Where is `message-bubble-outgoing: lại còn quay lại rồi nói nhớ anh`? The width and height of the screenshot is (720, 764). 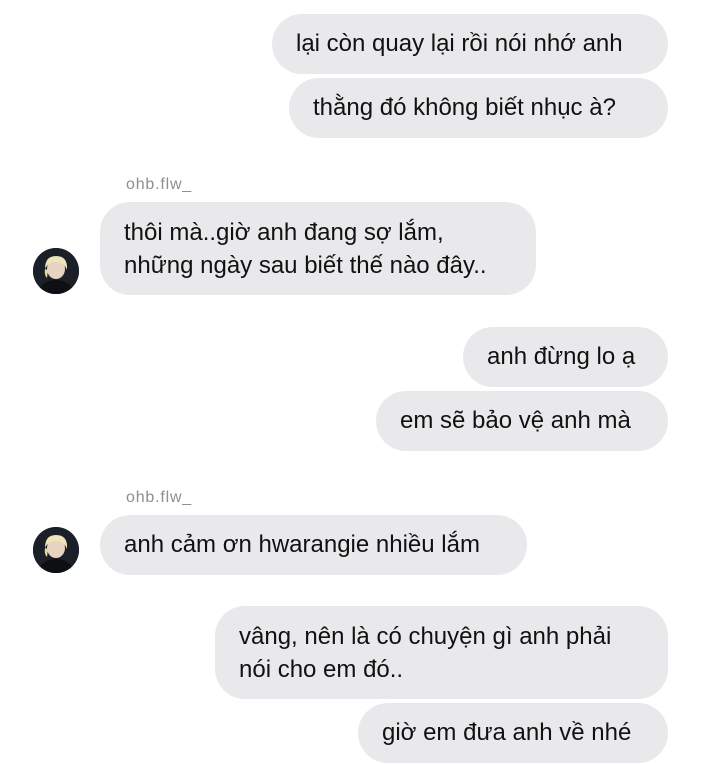 message-bubble-outgoing: lại còn quay lại rồi nói nhớ anh is located at coordinates (470, 44).